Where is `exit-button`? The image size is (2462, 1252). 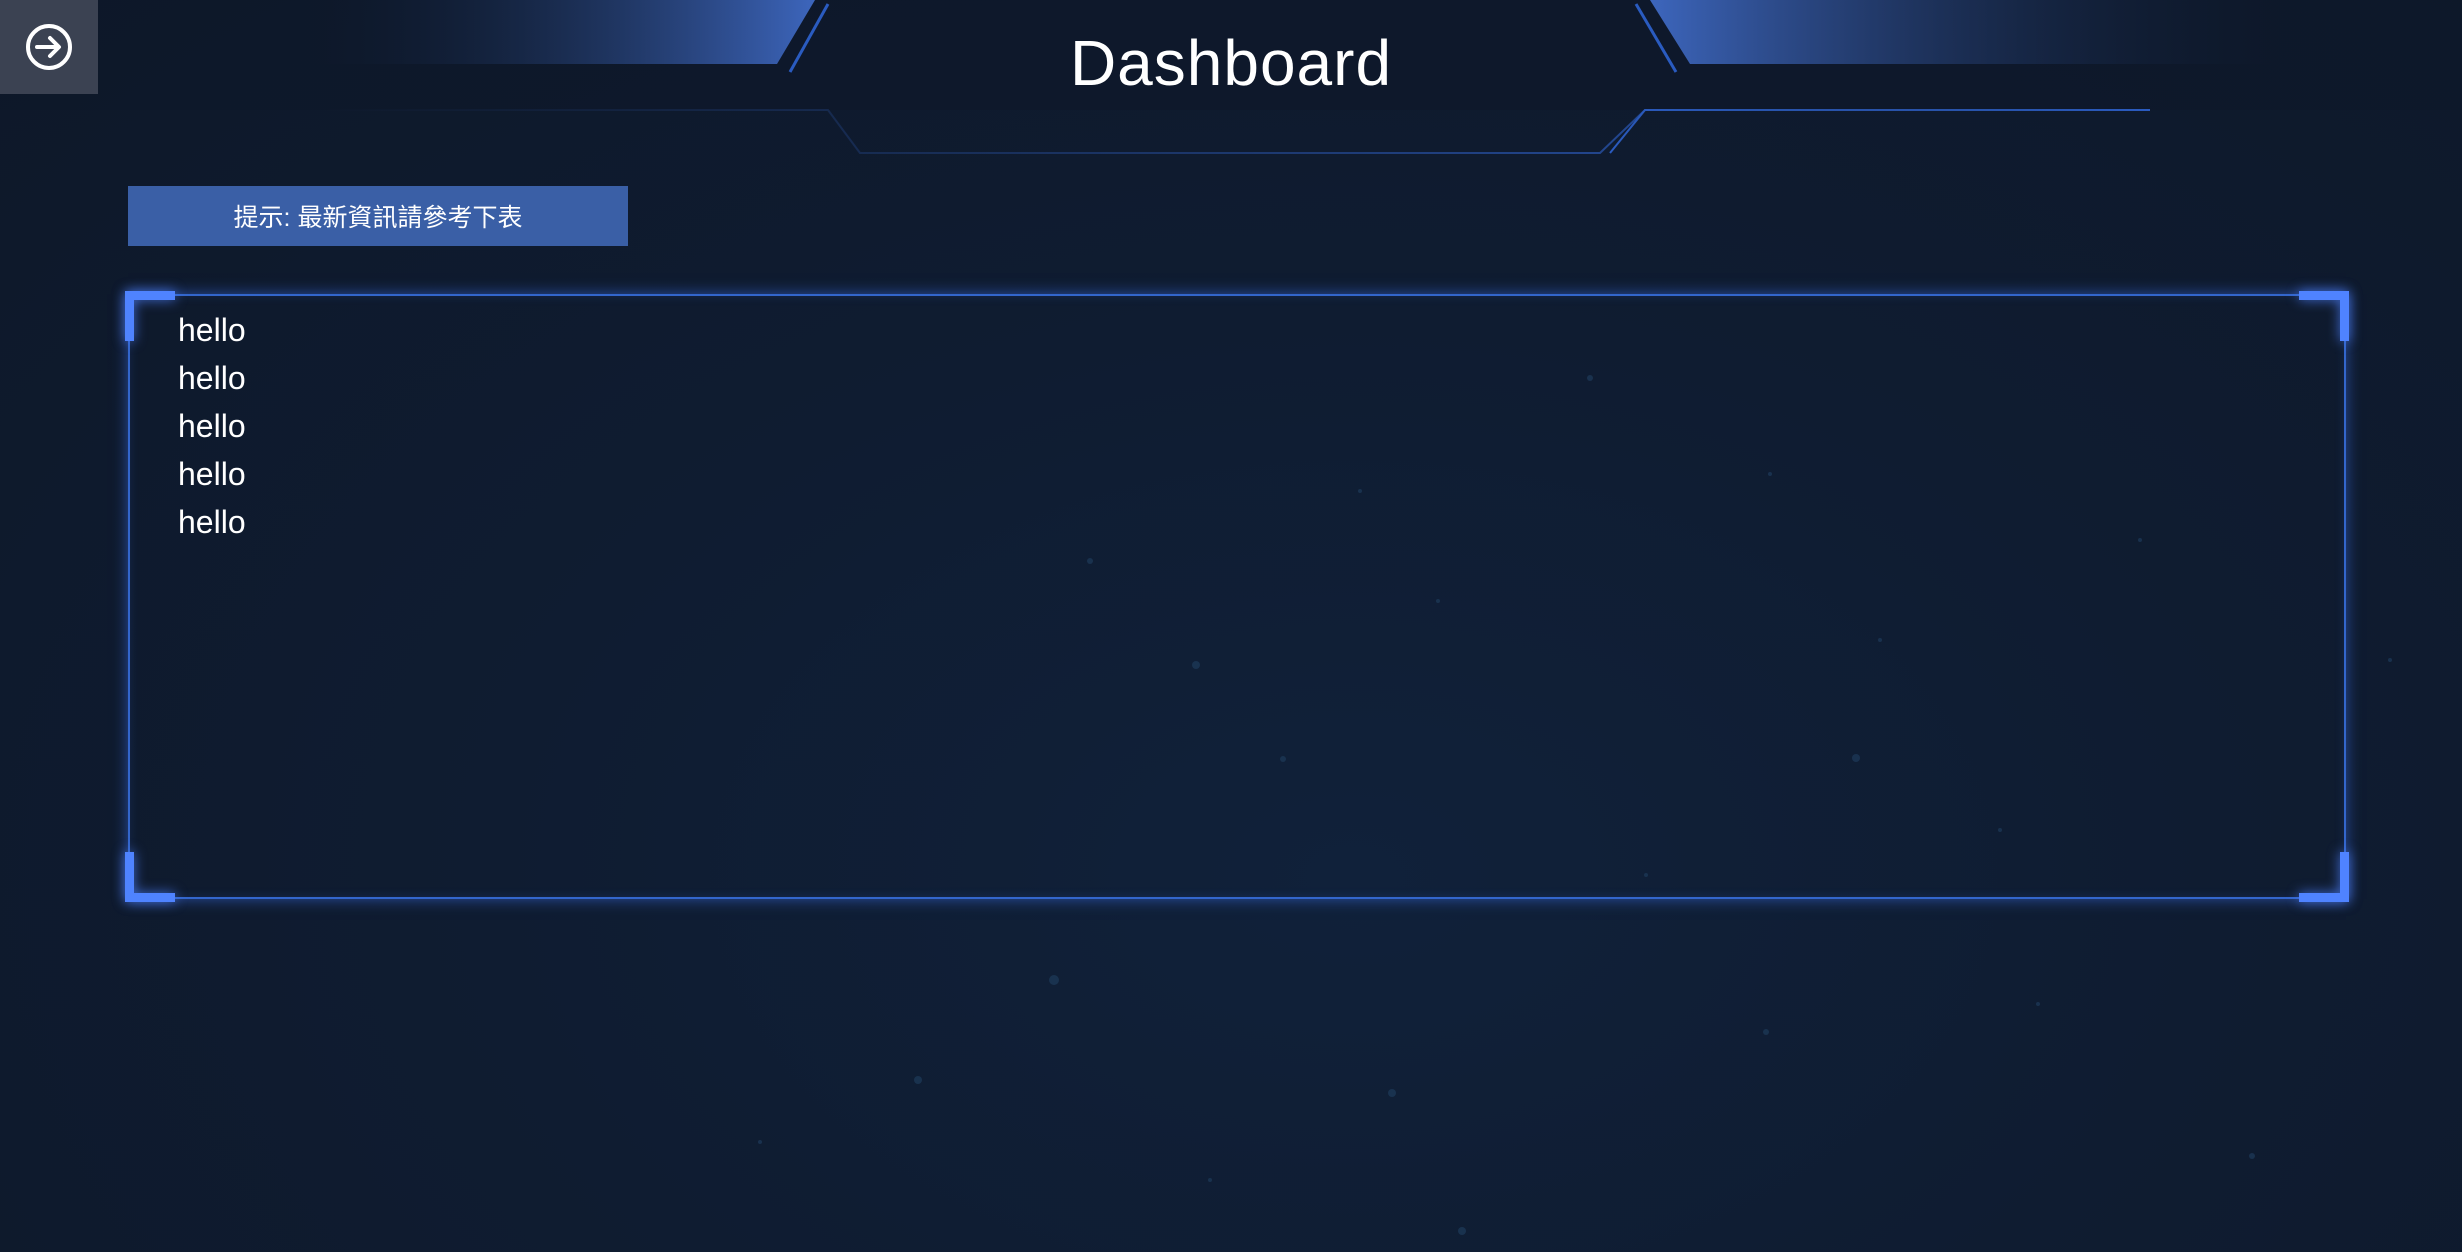 exit-button is located at coordinates (49, 47).